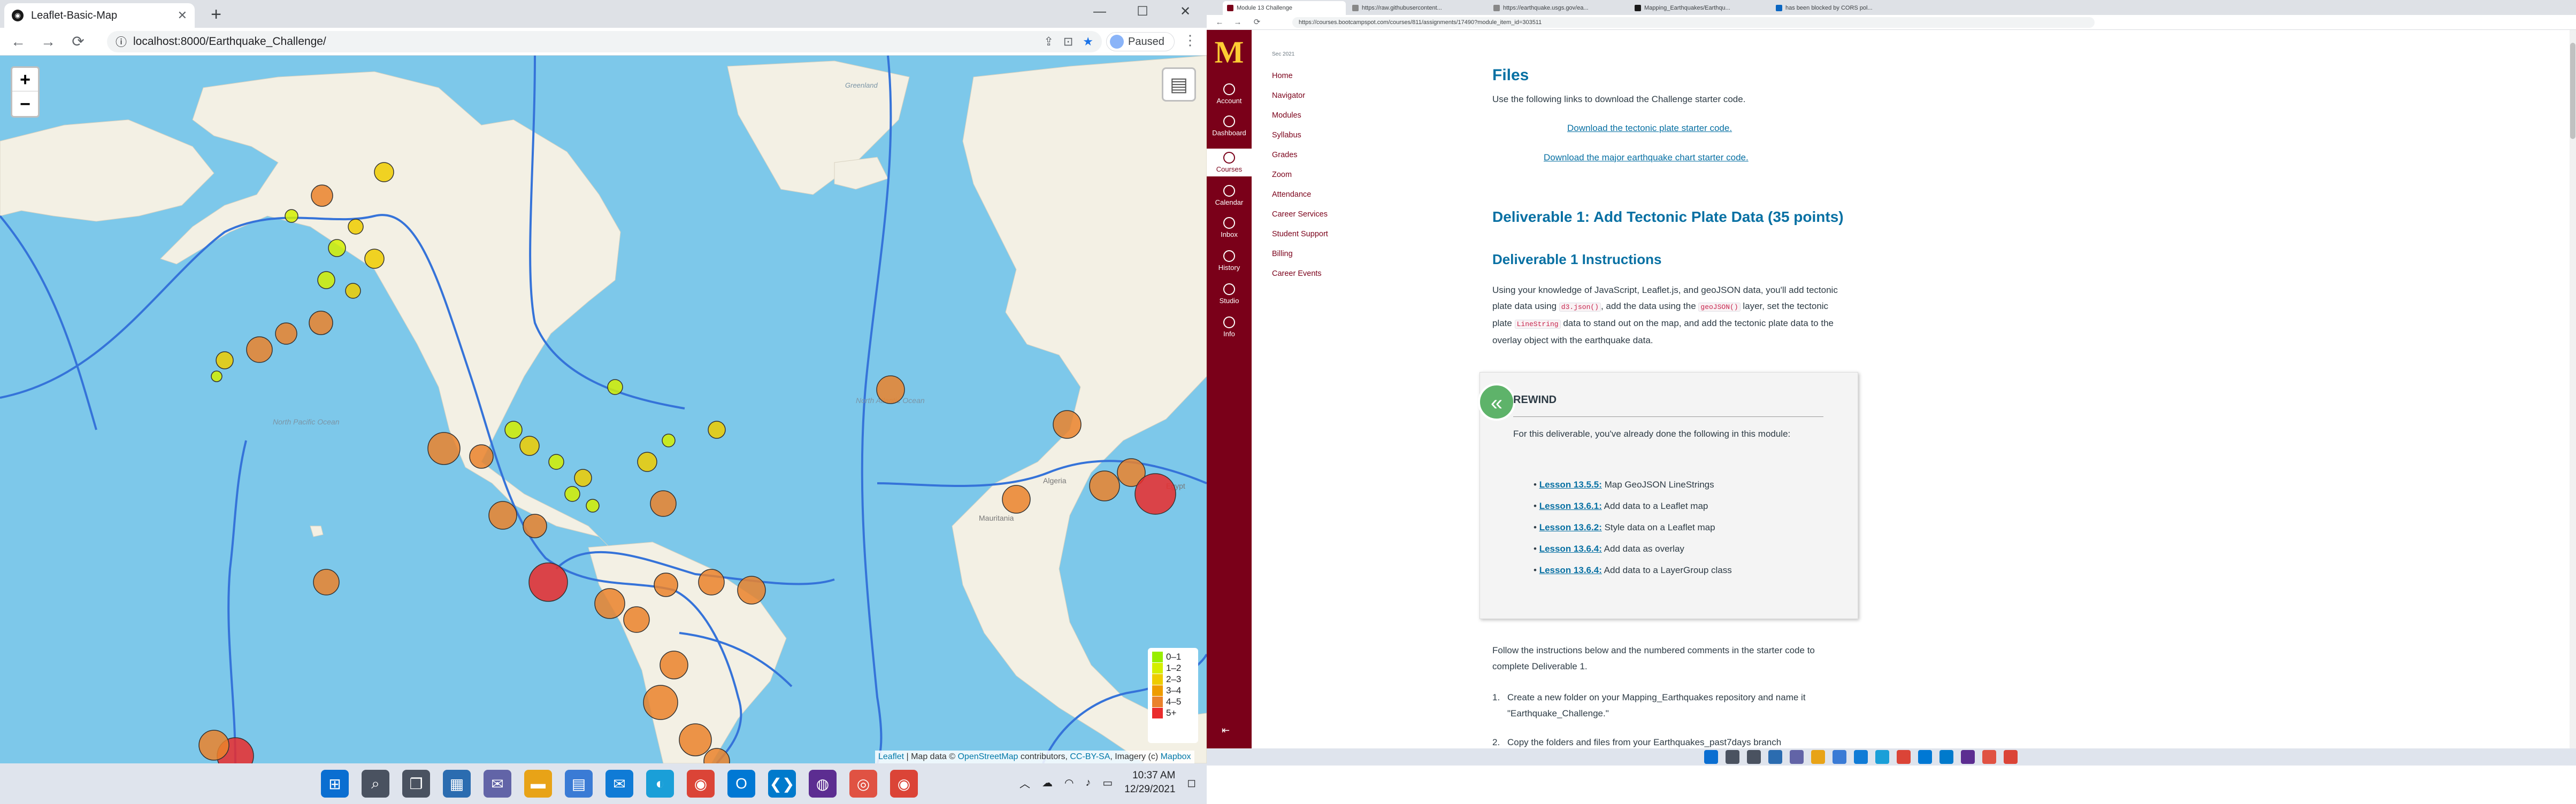  Describe the element at coordinates (1088, 42) in the screenshot. I see `bookmark-star-icon: ★` at that location.